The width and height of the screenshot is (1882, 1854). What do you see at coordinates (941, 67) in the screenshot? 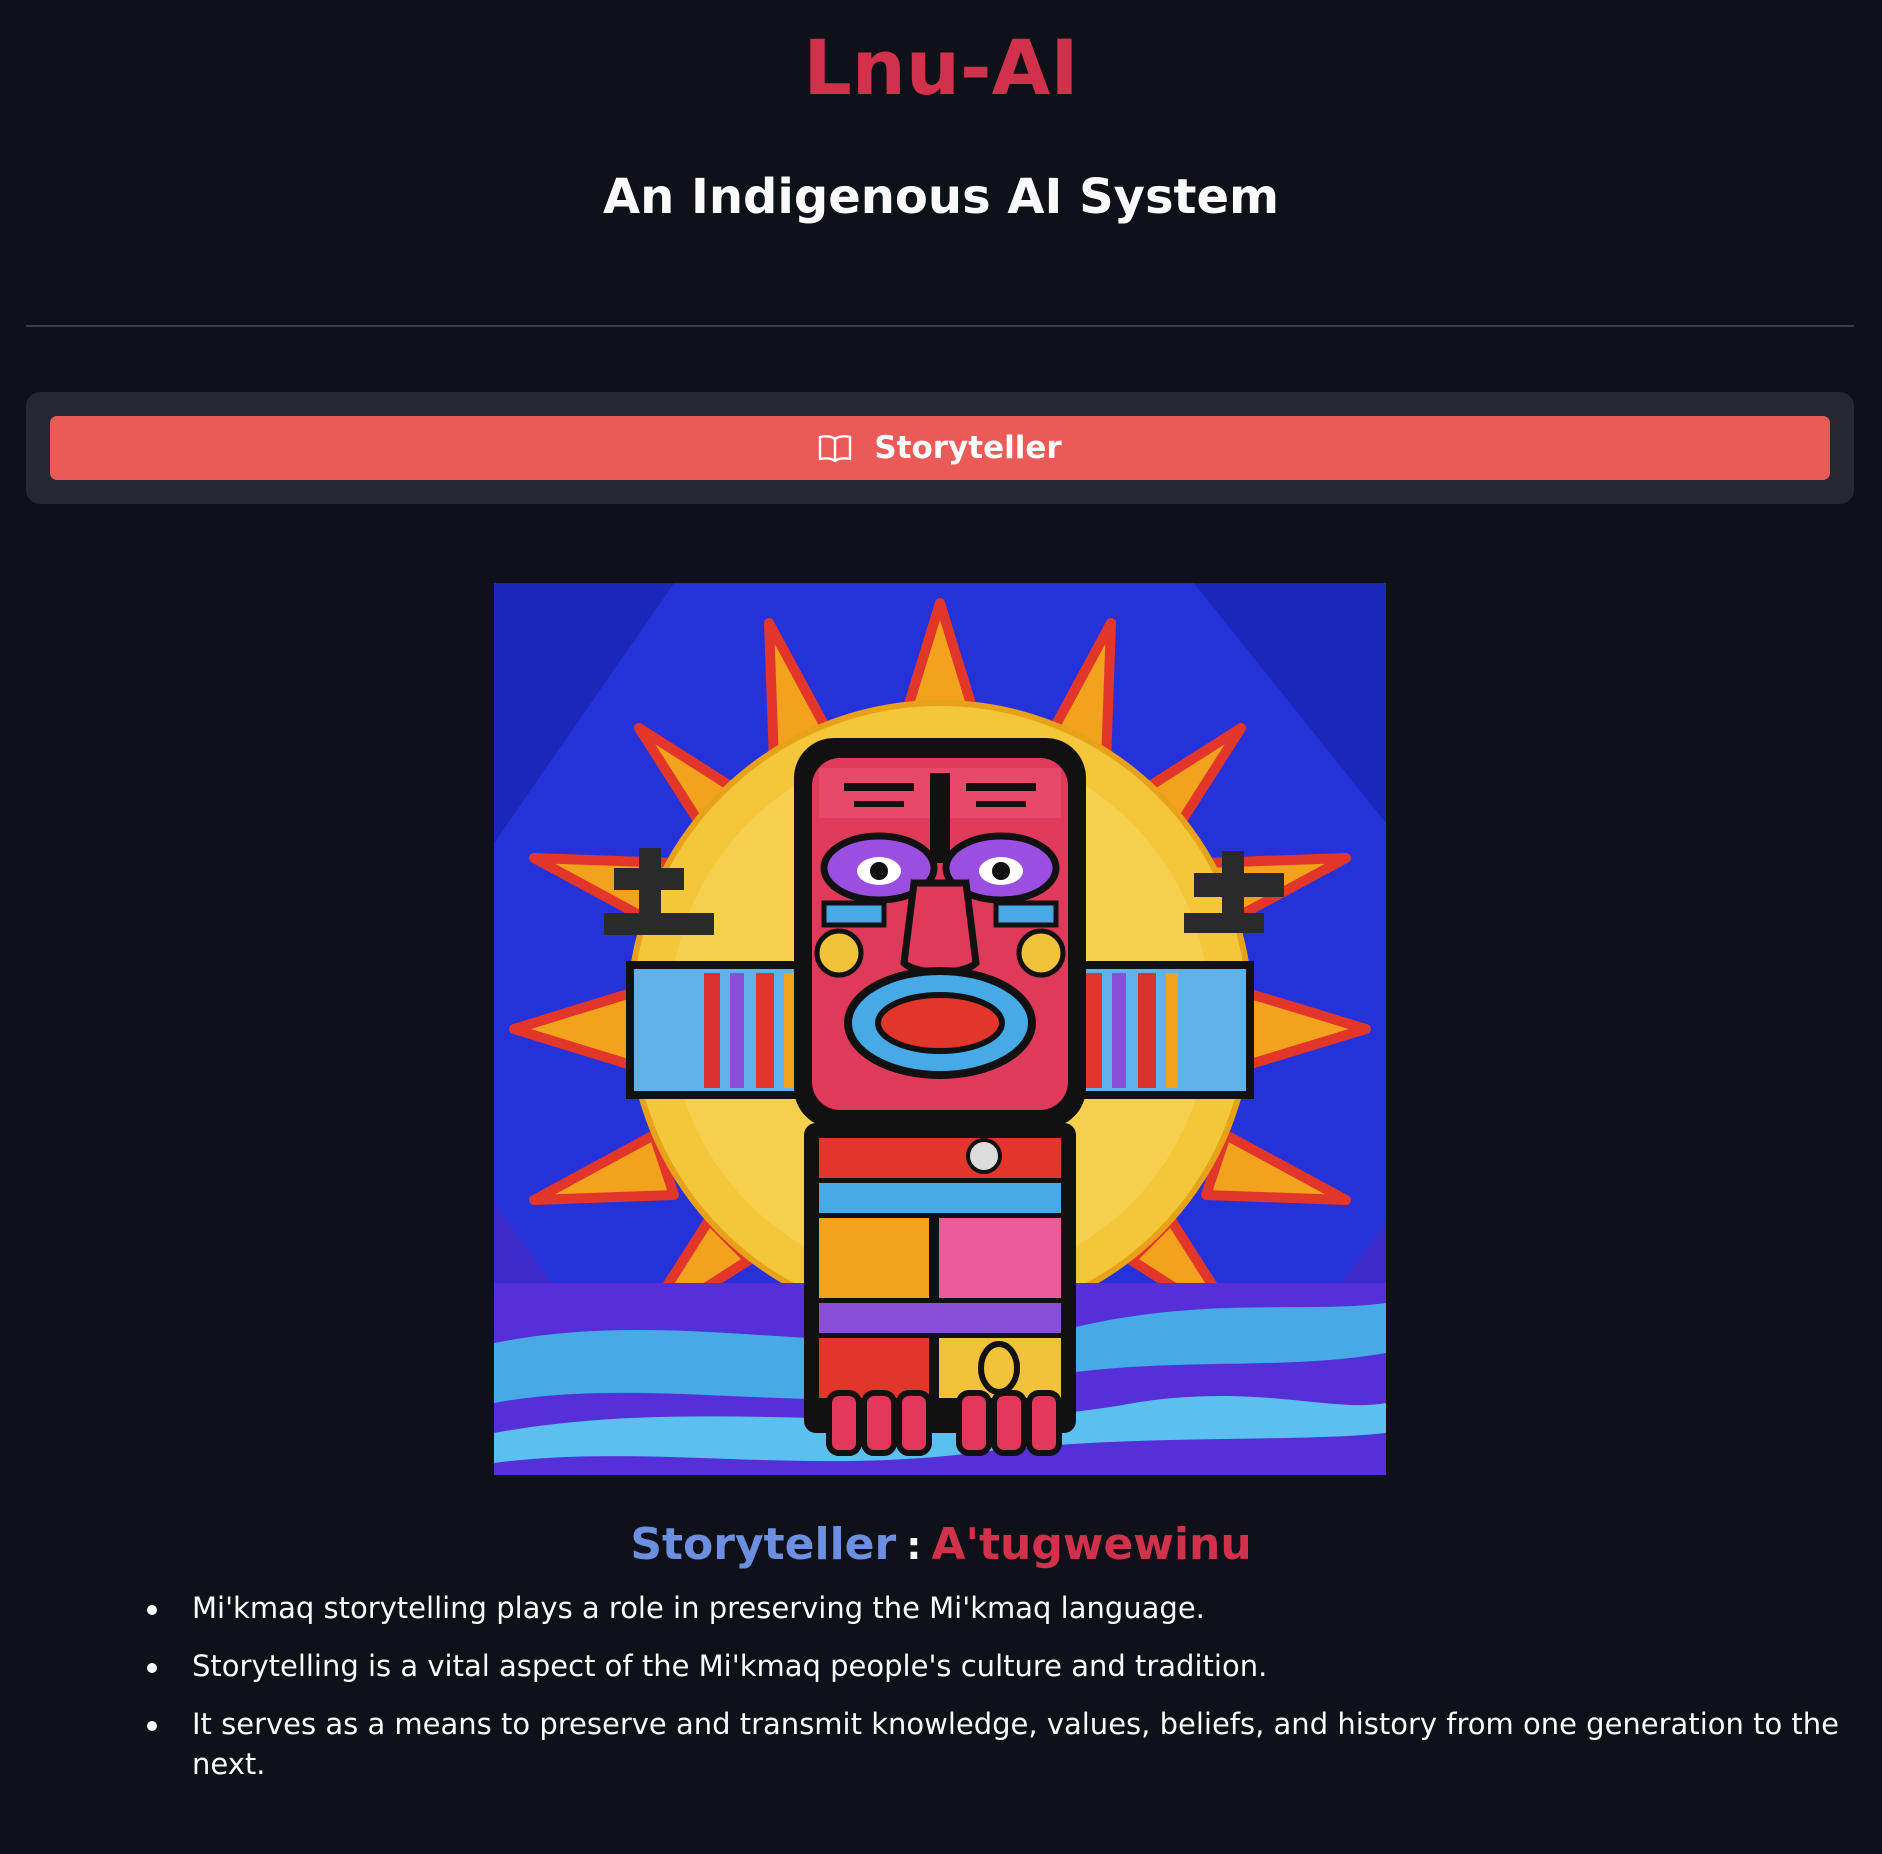
I see `app-title: Lnu-AI` at bounding box center [941, 67].